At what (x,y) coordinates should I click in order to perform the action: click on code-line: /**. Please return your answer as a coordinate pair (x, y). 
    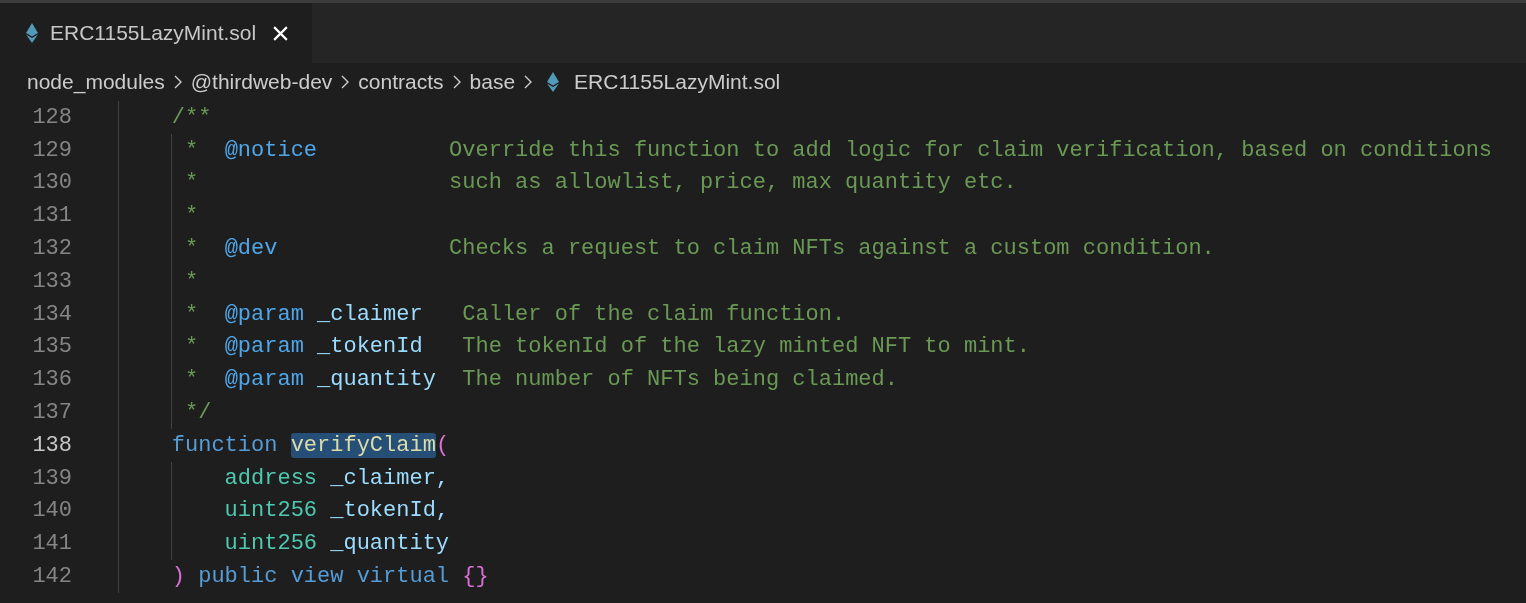
    Looking at the image, I should click on (165, 117).